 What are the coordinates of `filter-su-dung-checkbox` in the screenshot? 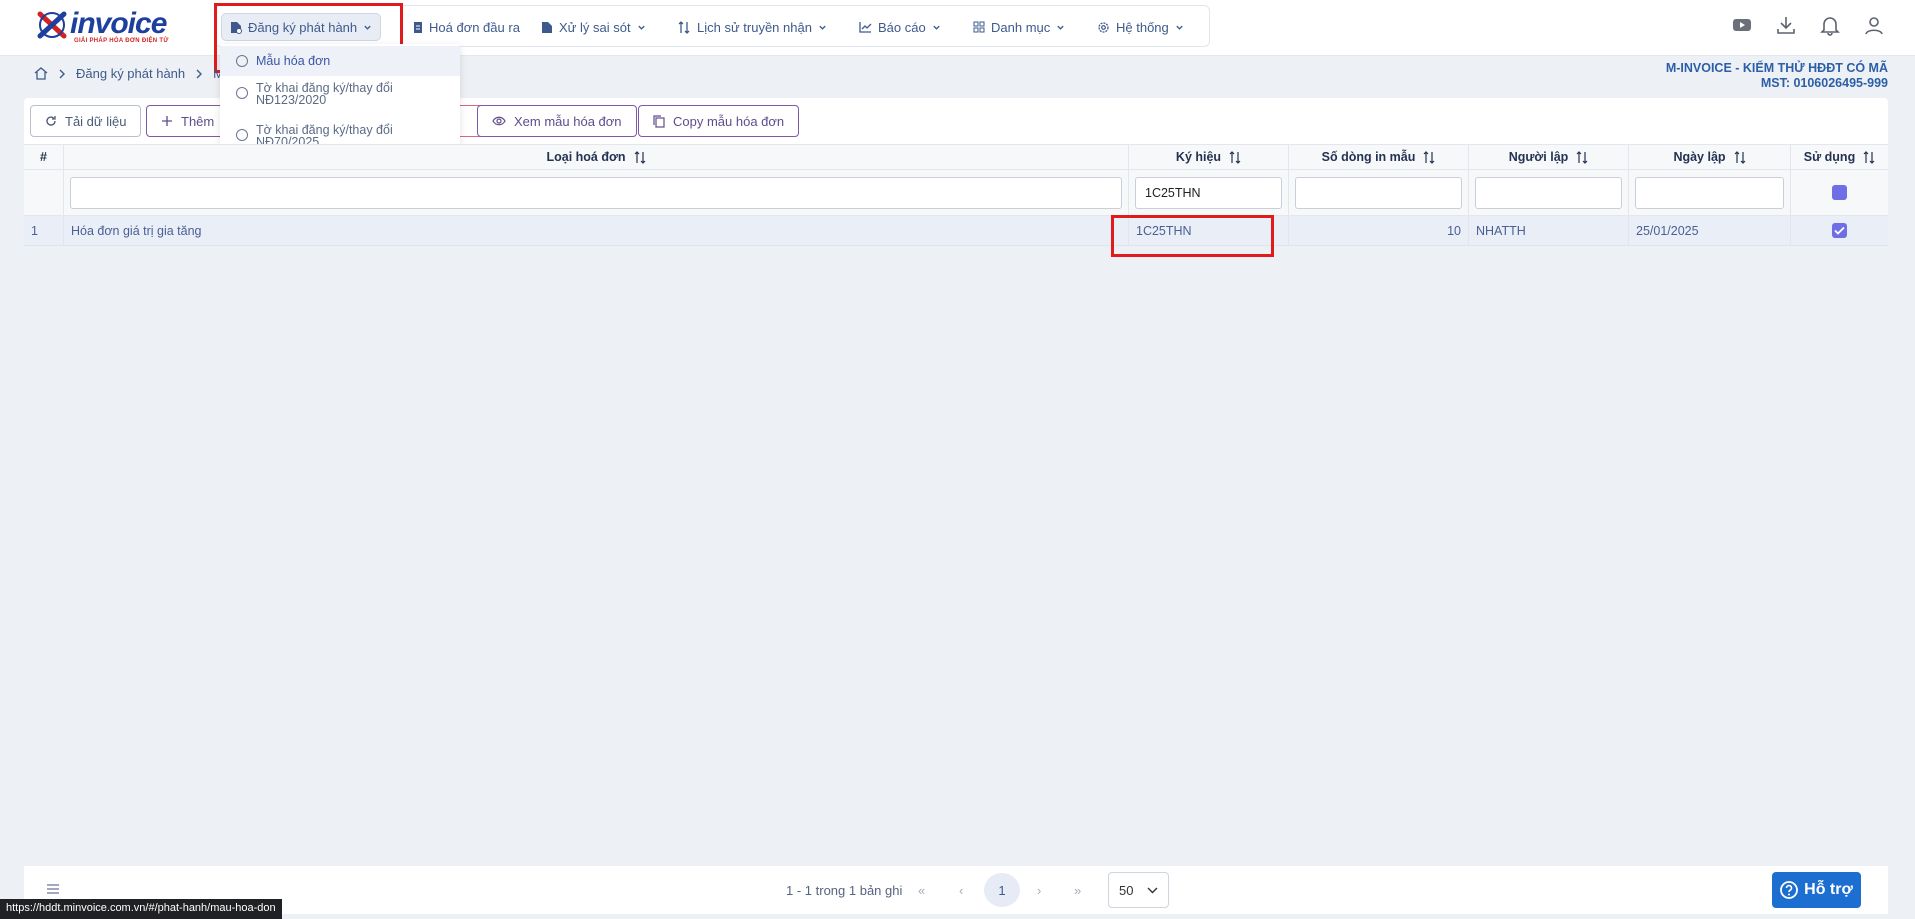 It's located at (1839, 192).